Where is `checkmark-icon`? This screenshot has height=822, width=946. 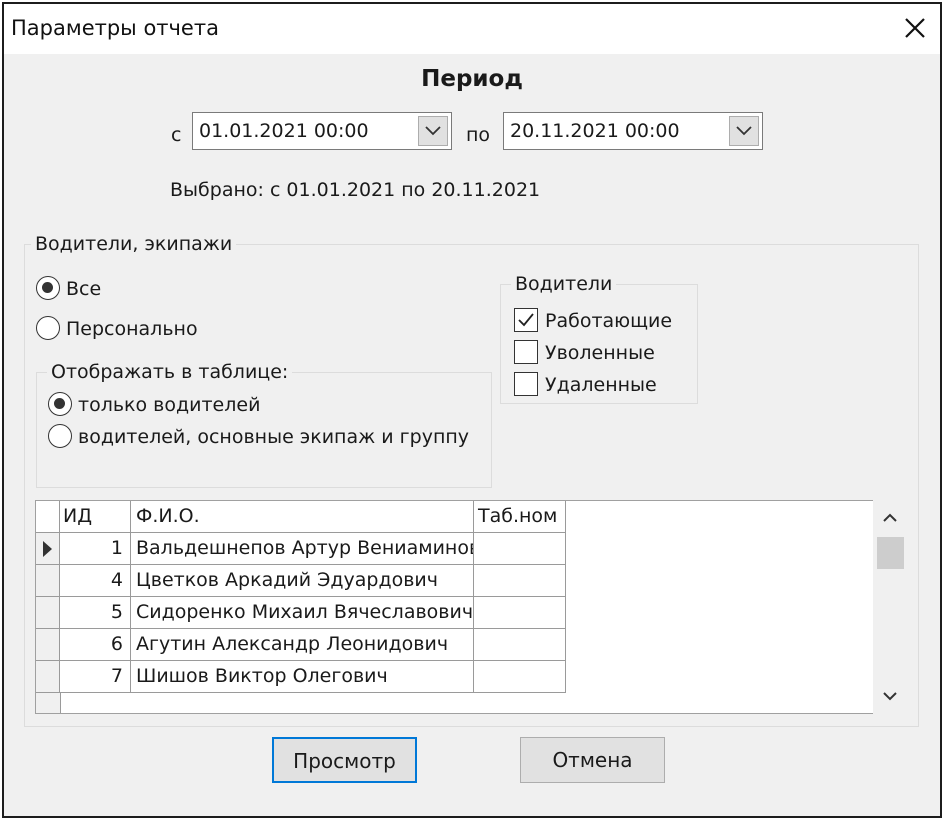
checkmark-icon is located at coordinates (526, 320).